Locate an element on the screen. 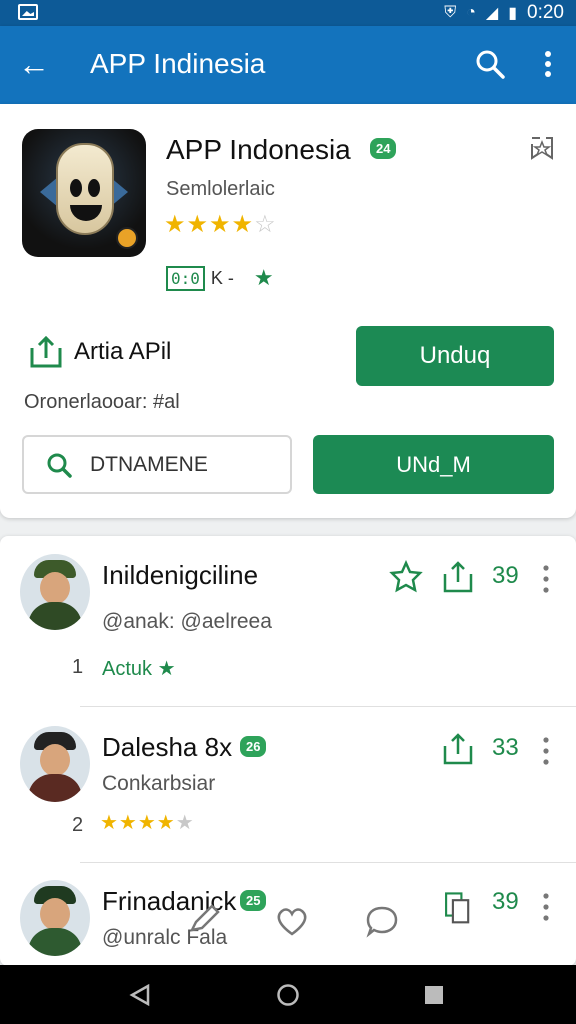 This screenshot has width=576, height=1024. nav-back-icon is located at coordinates (140, 995).